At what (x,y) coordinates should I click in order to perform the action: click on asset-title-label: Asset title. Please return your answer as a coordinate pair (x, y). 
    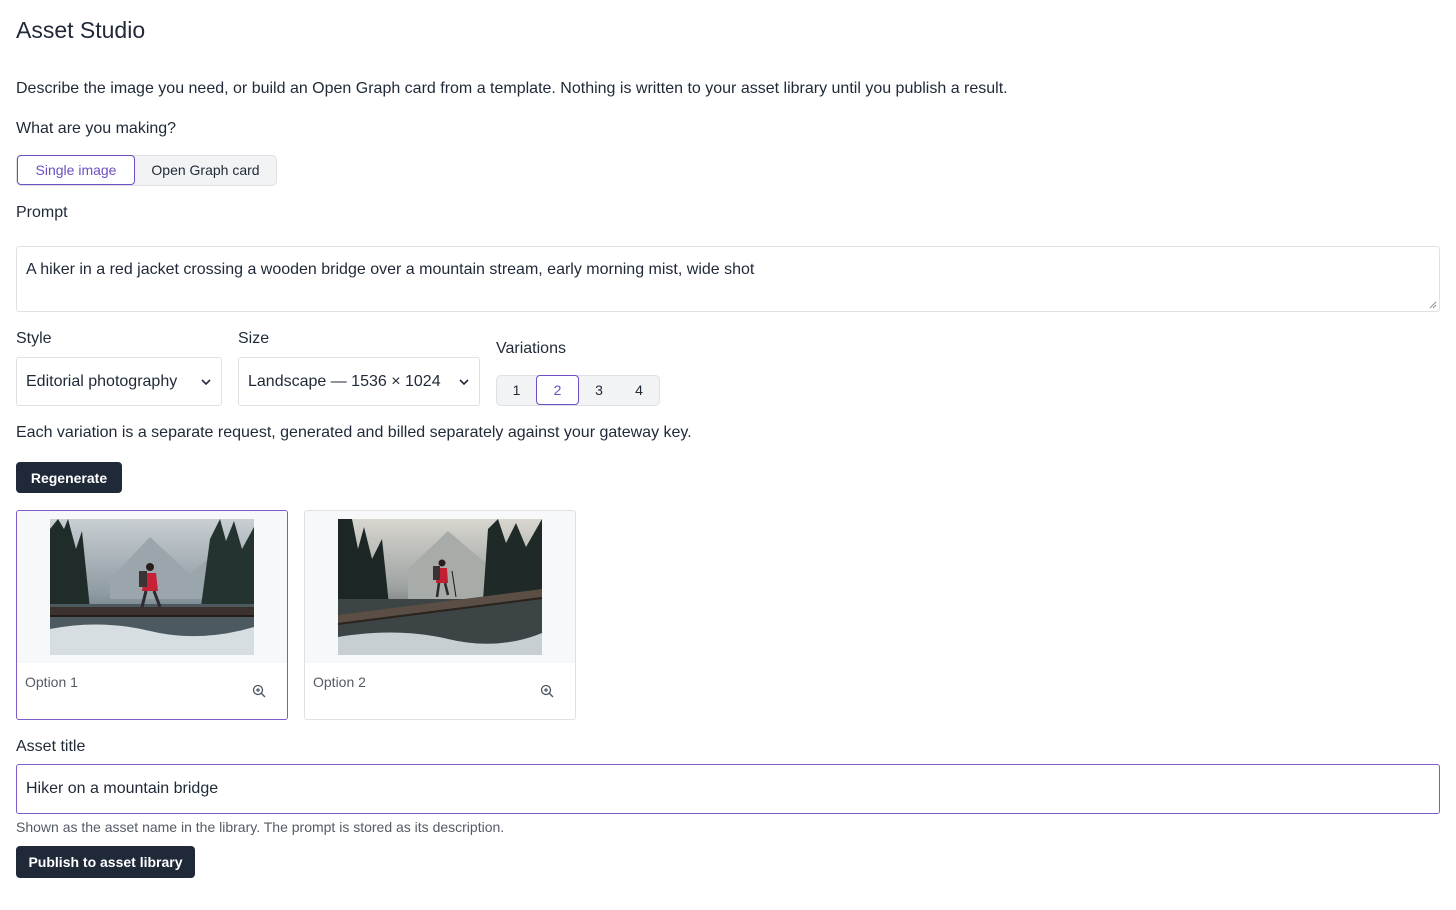
    Looking at the image, I should click on (51, 746).